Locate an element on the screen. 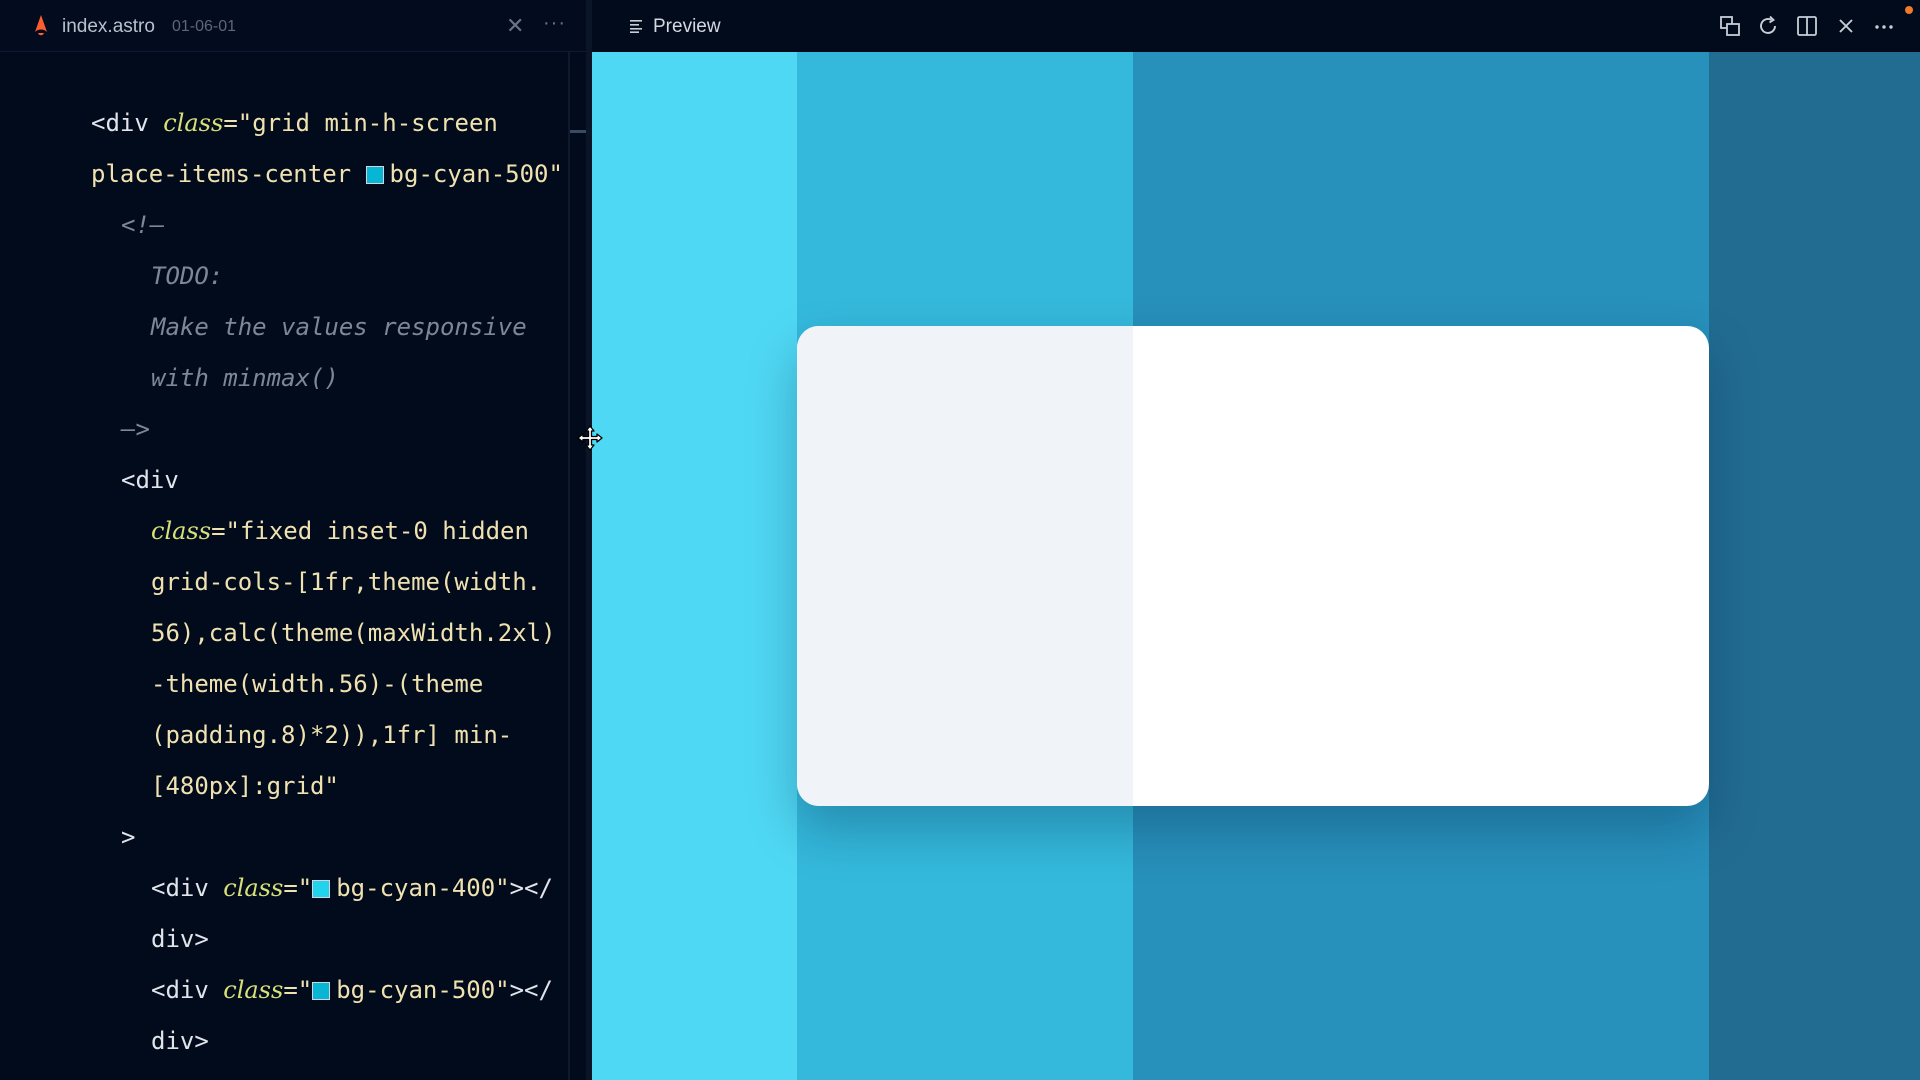  notification-dot is located at coordinates (1909, 10).